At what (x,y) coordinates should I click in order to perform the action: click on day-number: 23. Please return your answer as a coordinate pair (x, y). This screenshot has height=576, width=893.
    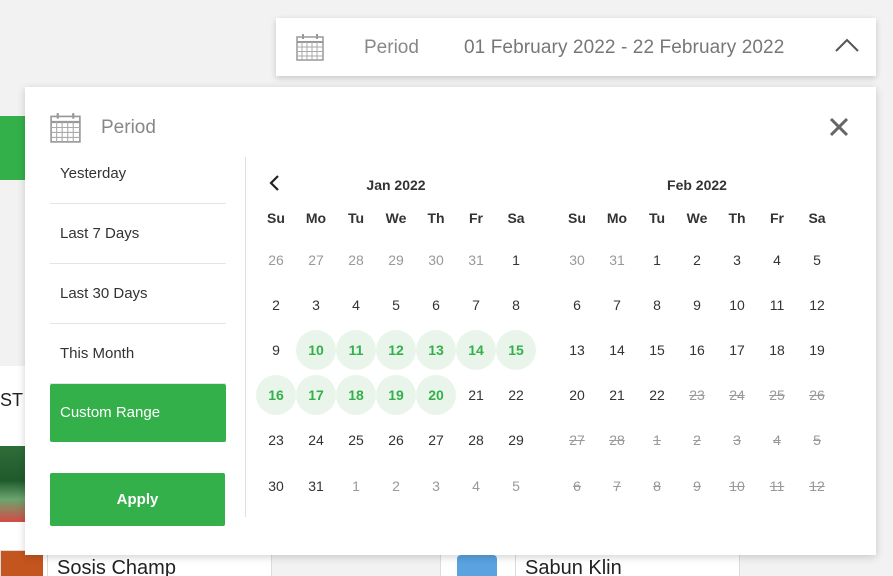
    Looking at the image, I should click on (276, 440).